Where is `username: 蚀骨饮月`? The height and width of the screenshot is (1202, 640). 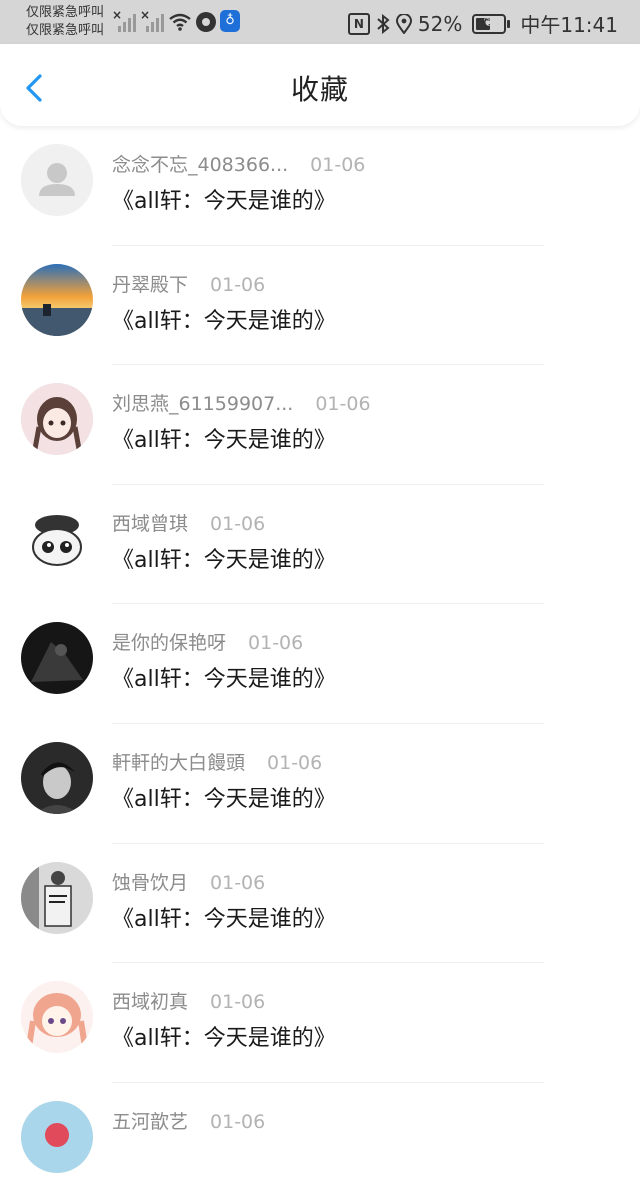 username: 蚀骨饮月 is located at coordinates (150, 882).